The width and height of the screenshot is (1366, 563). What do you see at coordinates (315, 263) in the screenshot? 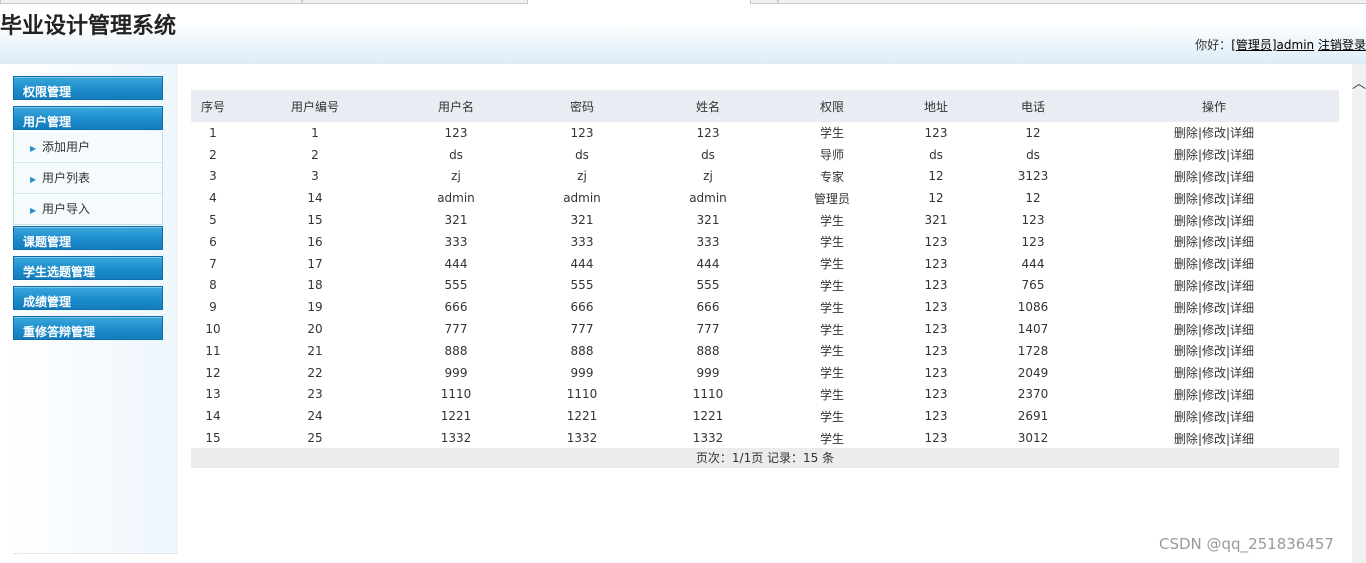
I see `table-cell: 17` at bounding box center [315, 263].